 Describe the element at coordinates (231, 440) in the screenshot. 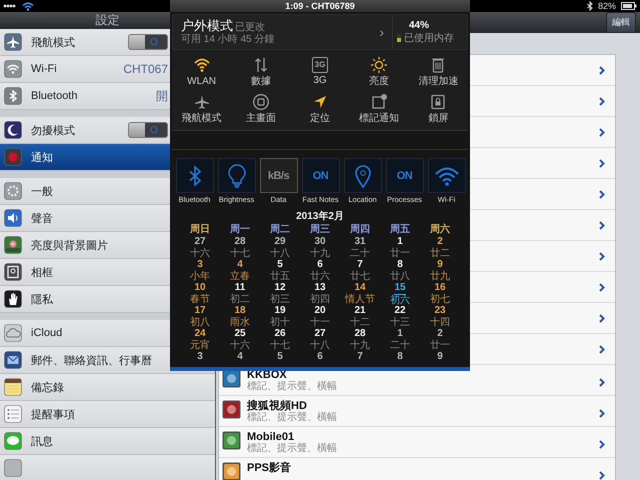

I see `app-icon` at that location.